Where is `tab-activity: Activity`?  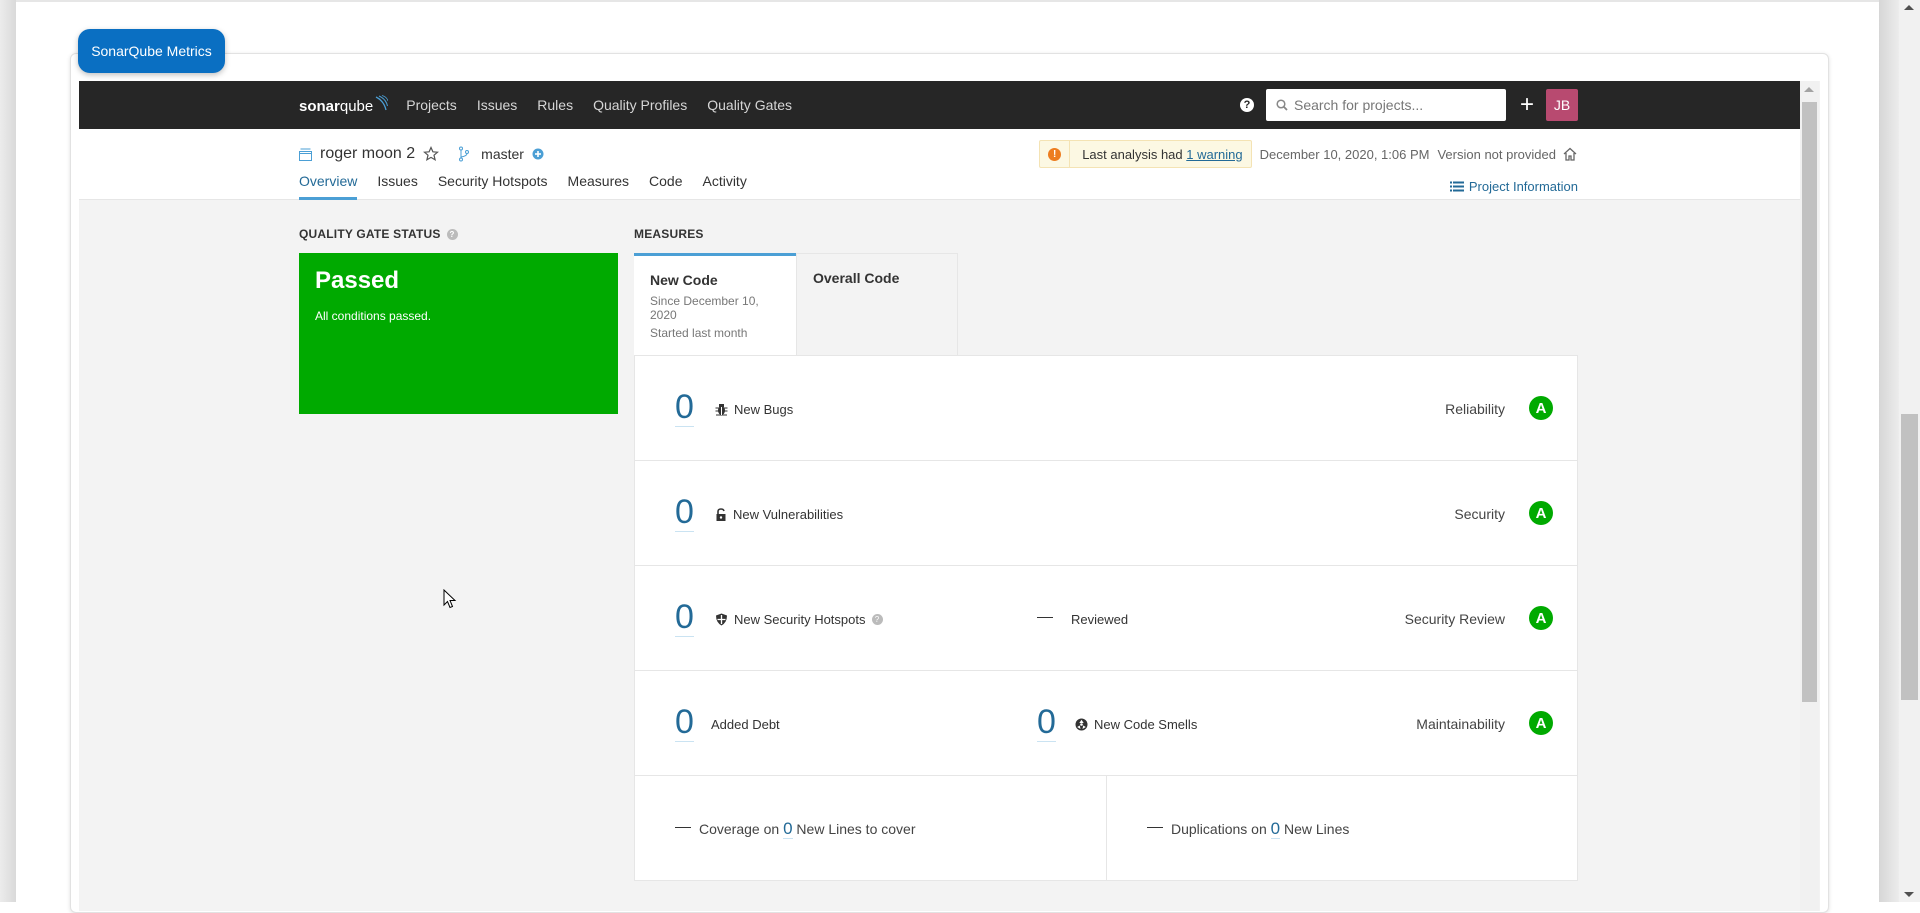
tab-activity: Activity is located at coordinates (724, 186).